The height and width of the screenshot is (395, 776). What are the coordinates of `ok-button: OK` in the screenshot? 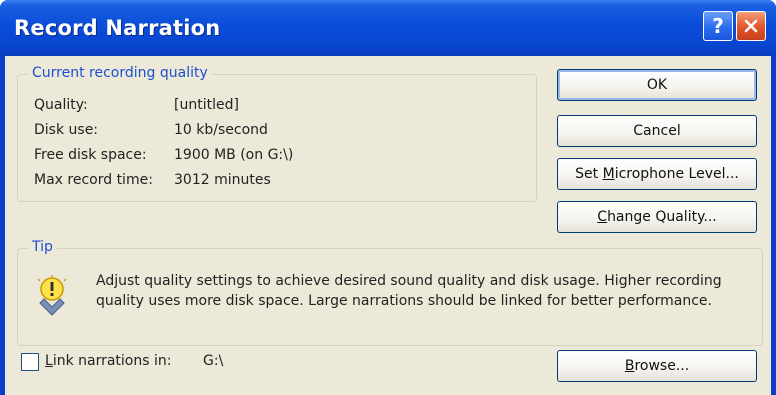 It's located at (657, 85).